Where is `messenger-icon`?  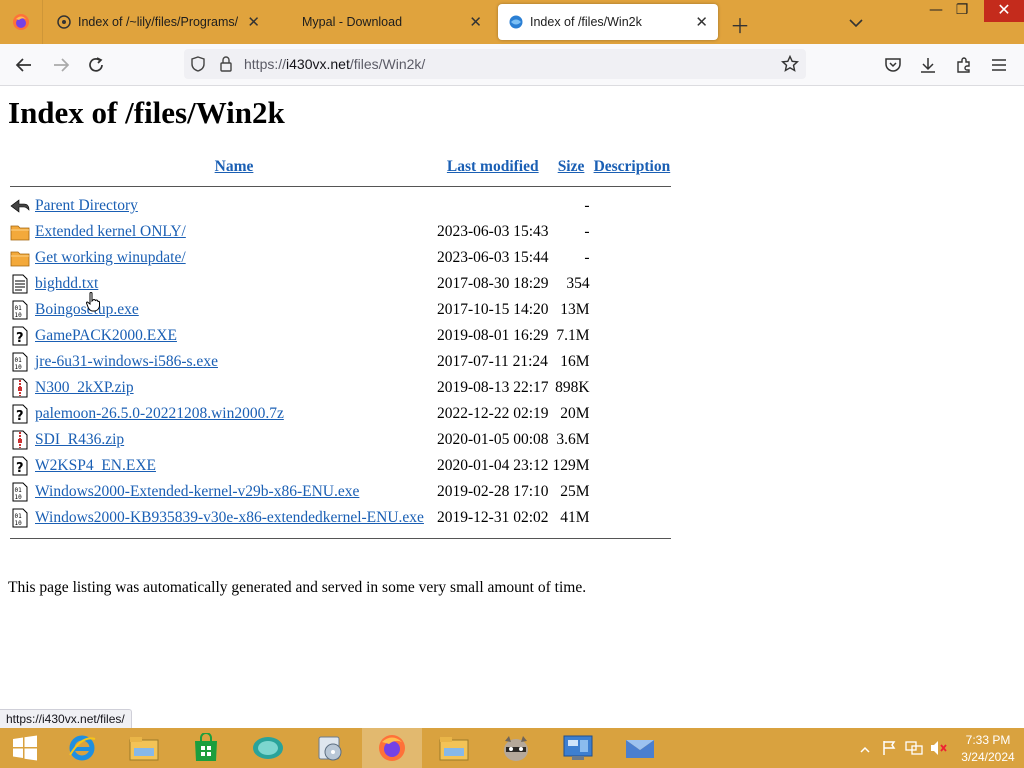
messenger-icon is located at coordinates (268, 748).